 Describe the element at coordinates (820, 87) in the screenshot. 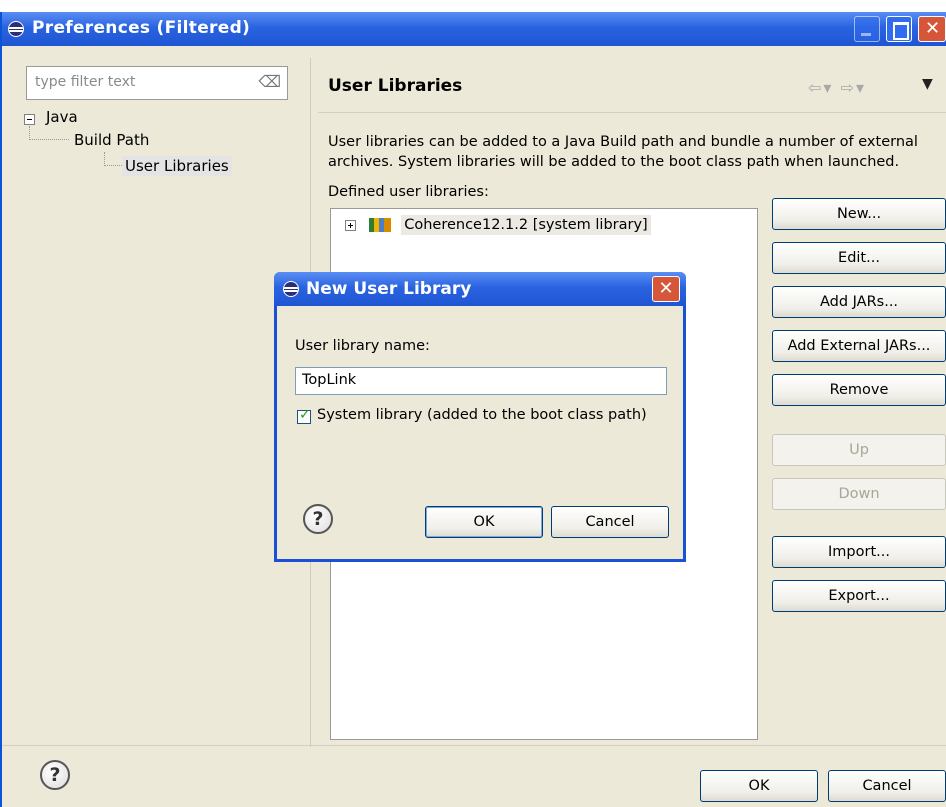

I see `back-icon: ⇦▾` at that location.